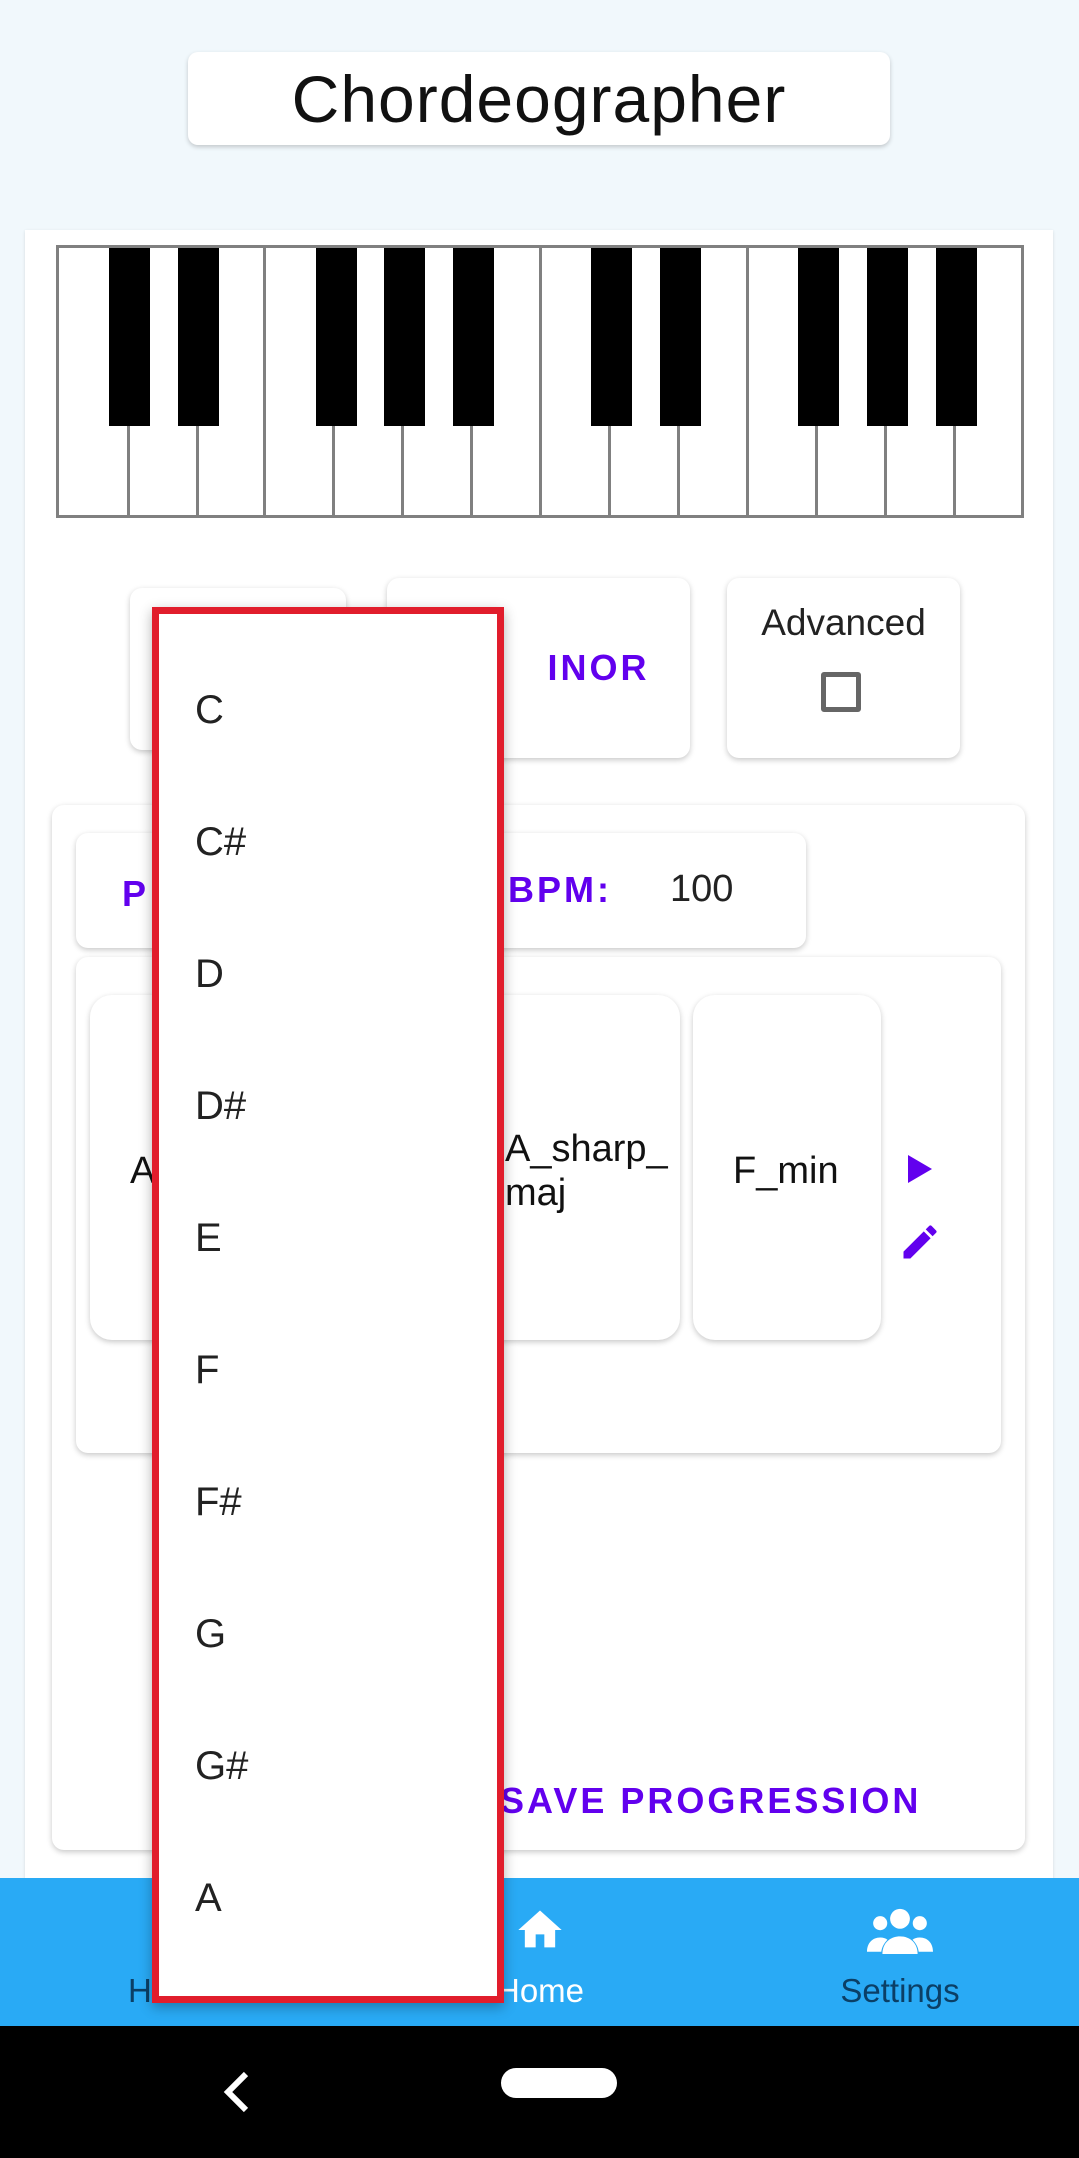 The height and width of the screenshot is (2158, 1079). I want to click on system-nav-bar, so click(539, 2092).